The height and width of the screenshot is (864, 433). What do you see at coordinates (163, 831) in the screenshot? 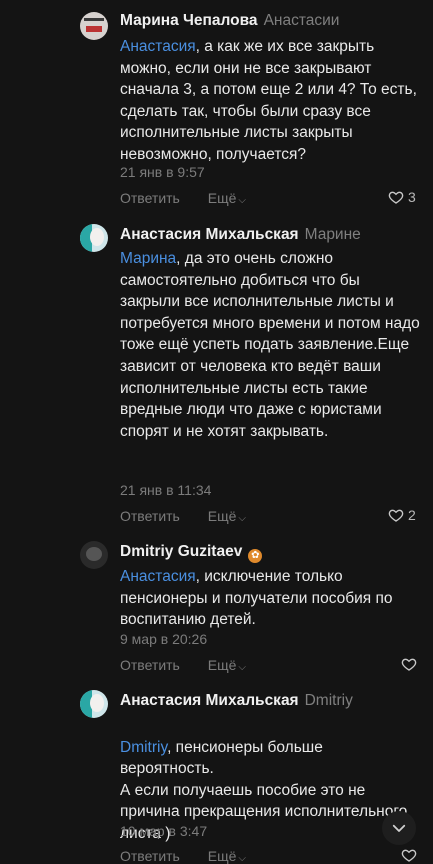
I see `comment-time: 10 мар в 3:47` at bounding box center [163, 831].